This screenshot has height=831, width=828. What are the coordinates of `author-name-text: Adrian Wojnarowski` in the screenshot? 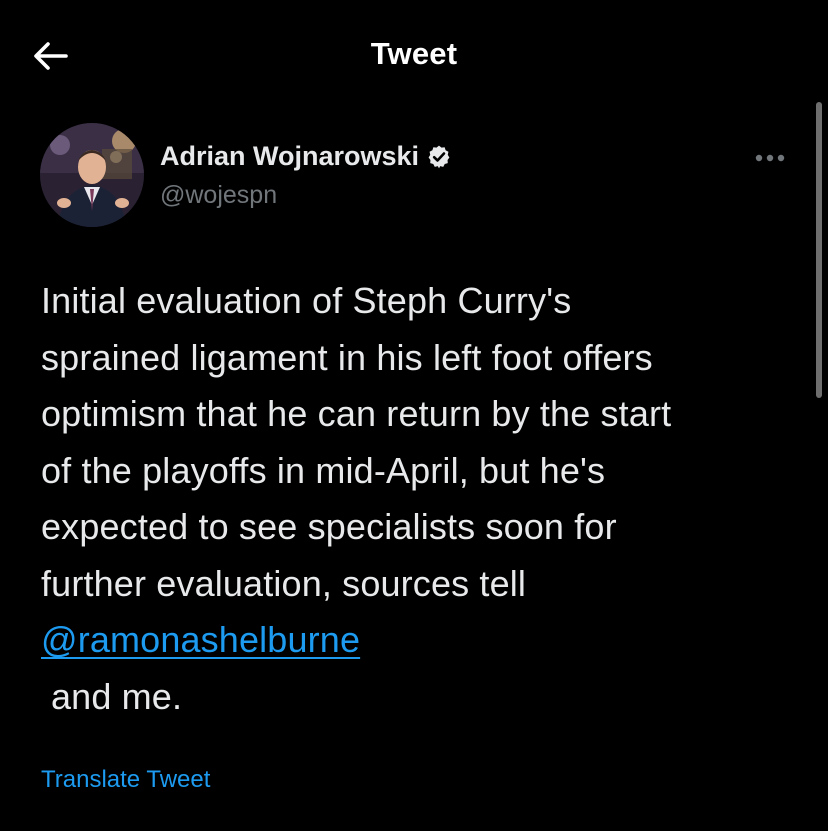 It's located at (289, 156).